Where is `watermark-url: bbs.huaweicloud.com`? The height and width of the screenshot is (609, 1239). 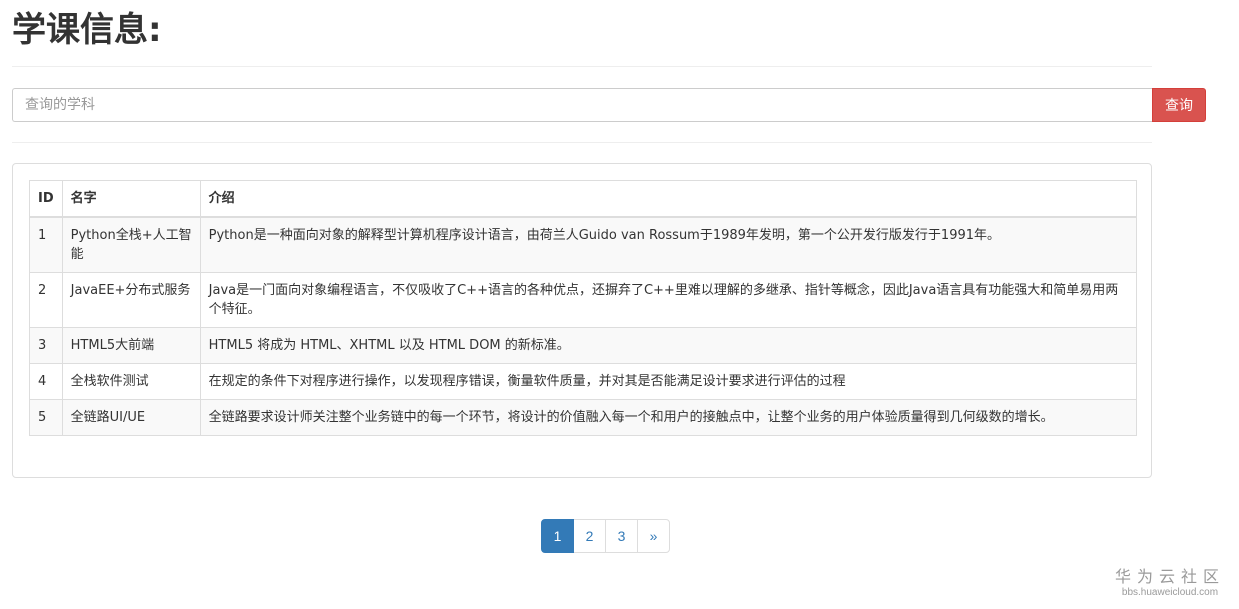 watermark-url: bbs.huaweicloud.com is located at coordinates (1170, 592).